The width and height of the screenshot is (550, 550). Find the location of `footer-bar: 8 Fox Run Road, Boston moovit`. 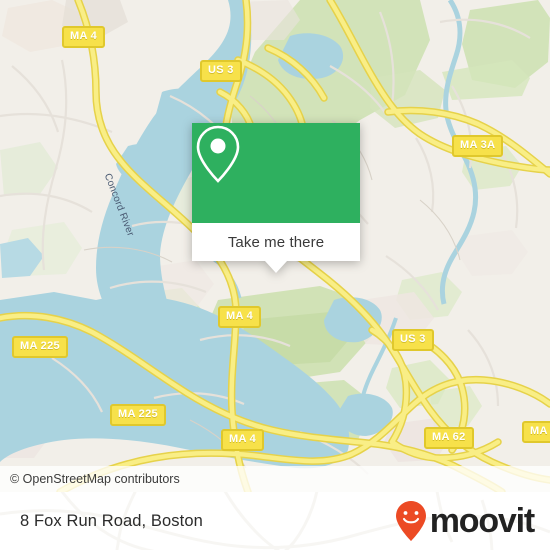

footer-bar: 8 Fox Run Road, Boston moovit is located at coordinates (275, 521).